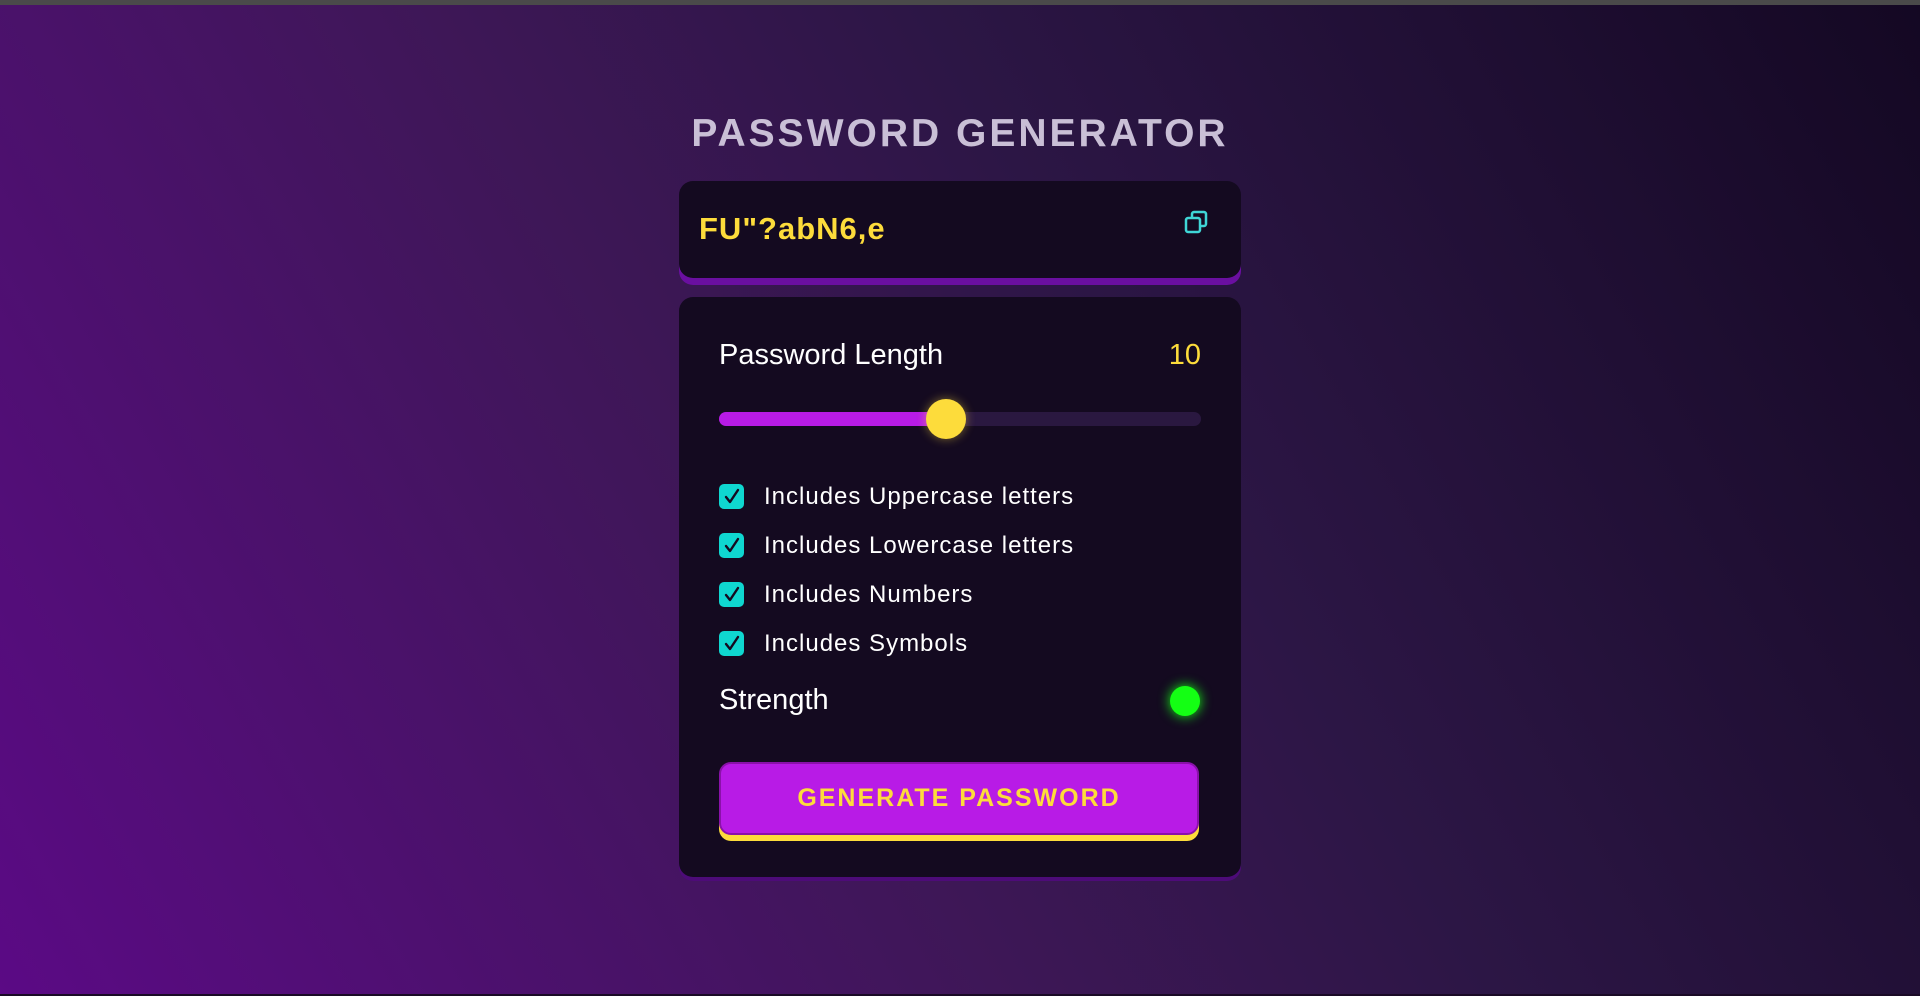 This screenshot has height=996, width=1920. I want to click on lowercase-checkbox, so click(731, 545).